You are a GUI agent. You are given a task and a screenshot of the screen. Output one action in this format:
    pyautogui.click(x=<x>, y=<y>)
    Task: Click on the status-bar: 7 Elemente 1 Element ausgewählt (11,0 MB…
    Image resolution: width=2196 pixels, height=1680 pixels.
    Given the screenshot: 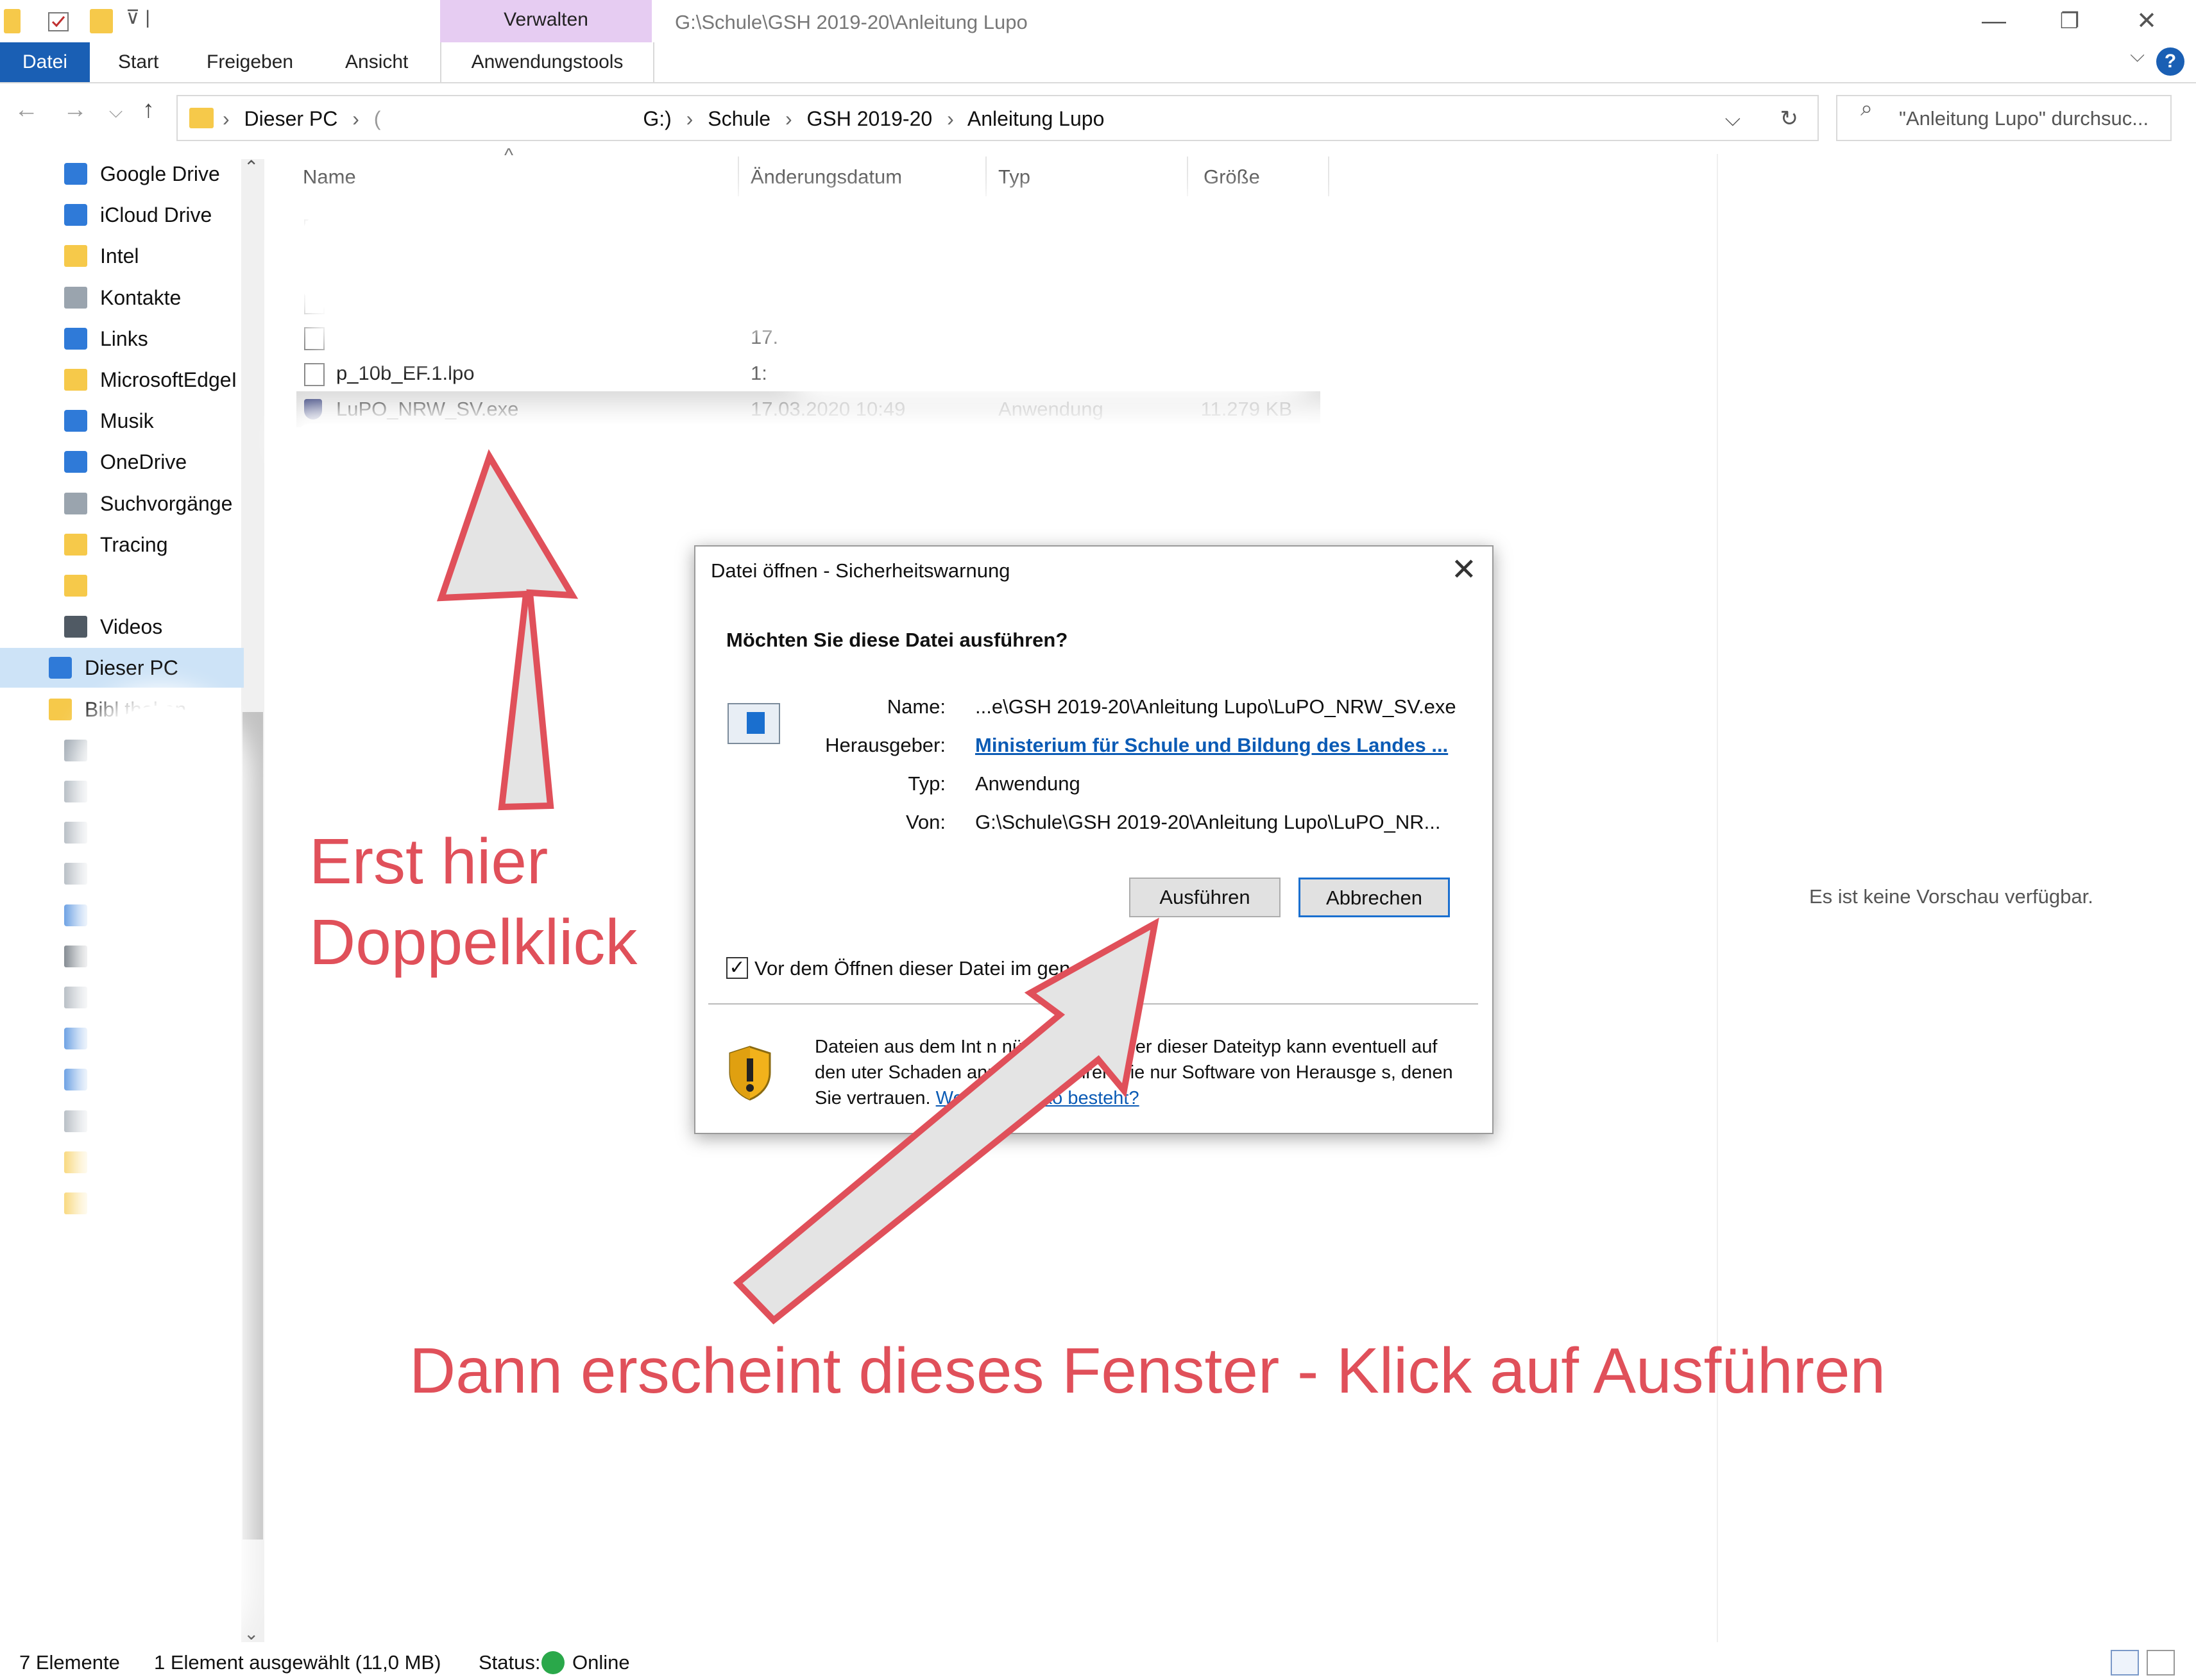 What is the action you would take?
    pyautogui.click(x=1098, y=1661)
    